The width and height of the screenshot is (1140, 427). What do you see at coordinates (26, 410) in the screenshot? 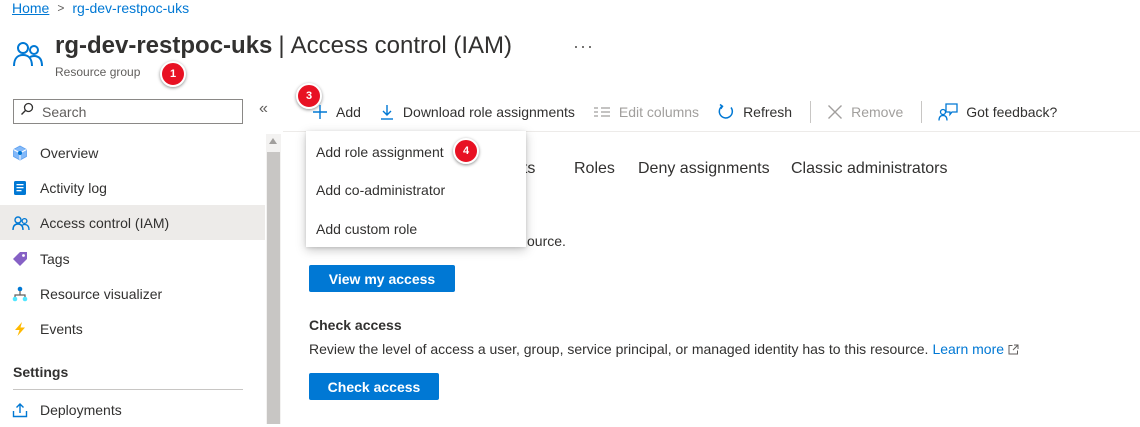
I see `upload-icon` at bounding box center [26, 410].